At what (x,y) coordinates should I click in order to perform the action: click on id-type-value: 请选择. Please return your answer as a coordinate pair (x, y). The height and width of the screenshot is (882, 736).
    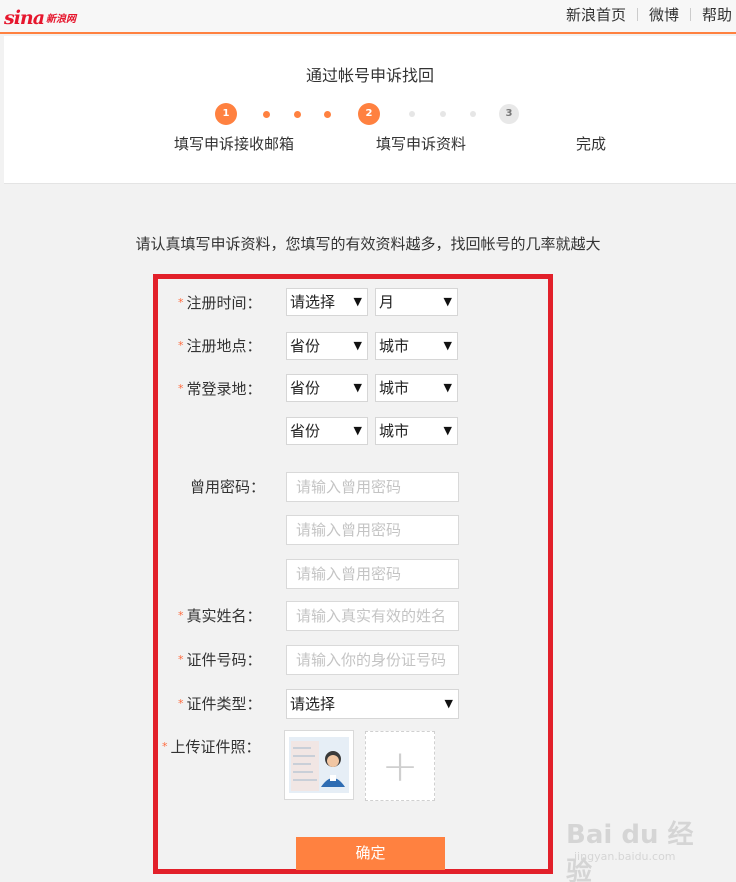
    Looking at the image, I should click on (313, 704).